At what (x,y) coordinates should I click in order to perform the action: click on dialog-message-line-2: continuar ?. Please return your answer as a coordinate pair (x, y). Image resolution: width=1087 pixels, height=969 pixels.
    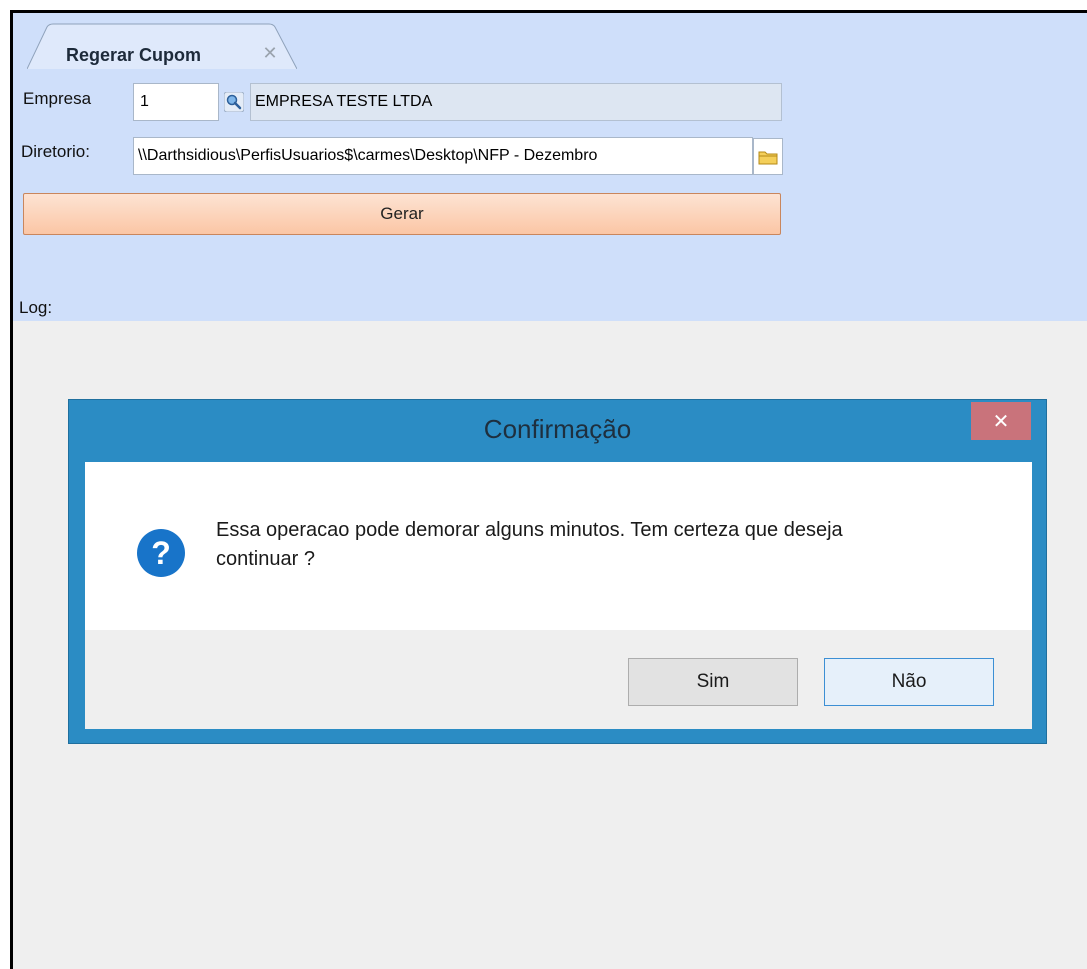
    Looking at the image, I should click on (265, 559).